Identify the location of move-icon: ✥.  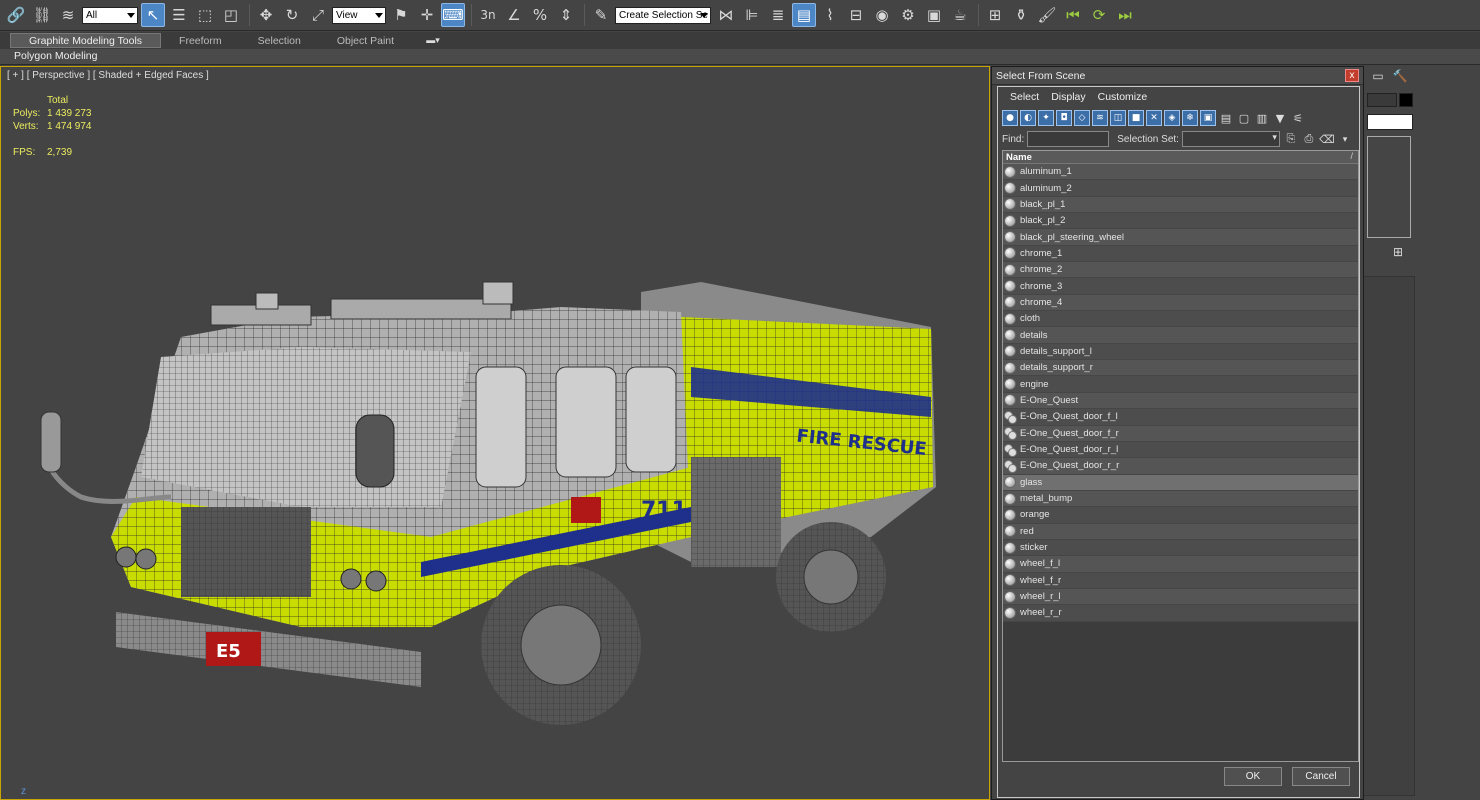
(266, 15).